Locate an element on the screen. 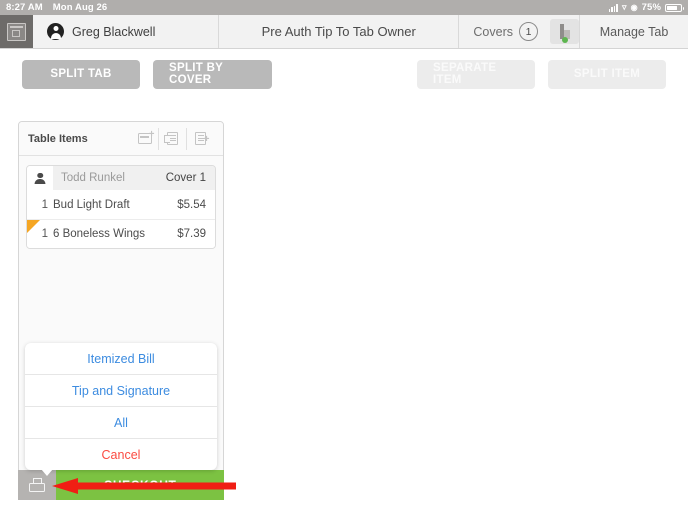 This screenshot has height=516, width=688. wifi-icon: ▿ is located at coordinates (624, 7).